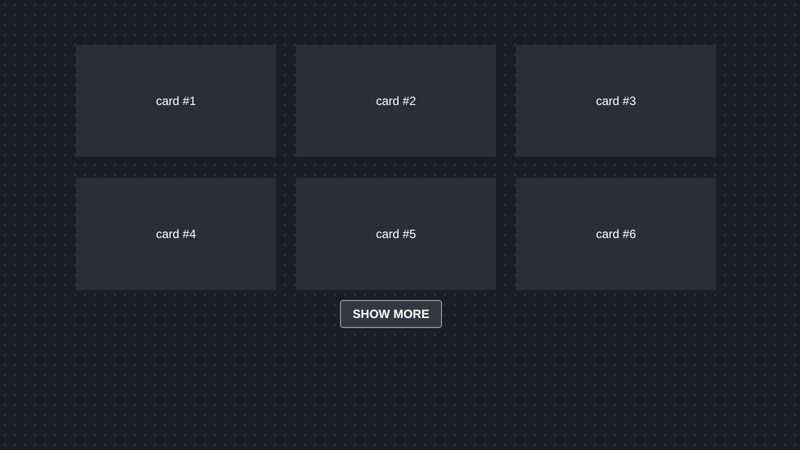 This screenshot has width=800, height=450. Describe the element at coordinates (616, 234) in the screenshot. I see `card-label: card #6` at that location.